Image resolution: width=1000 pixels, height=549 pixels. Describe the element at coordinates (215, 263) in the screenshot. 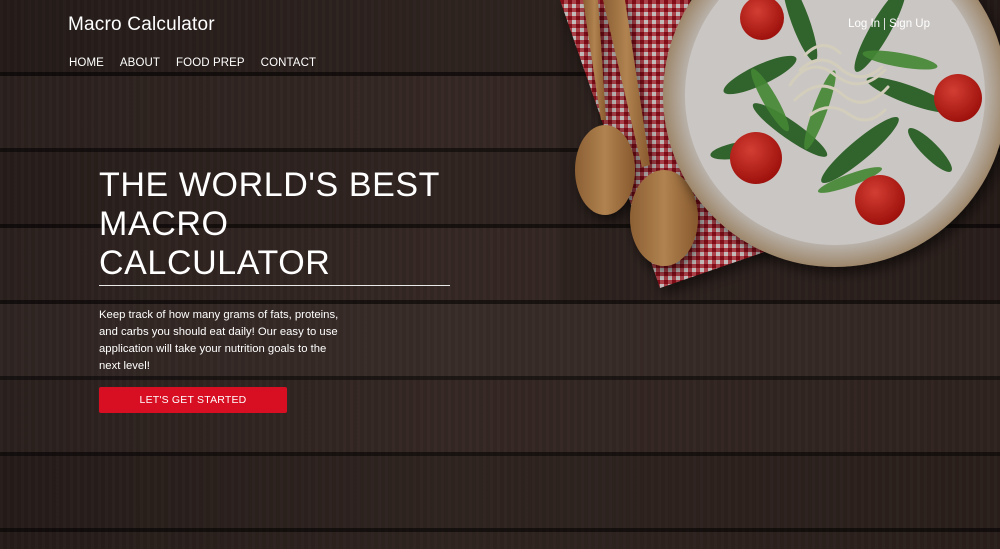

I see `hero-title-line: CALCULATOR` at that location.